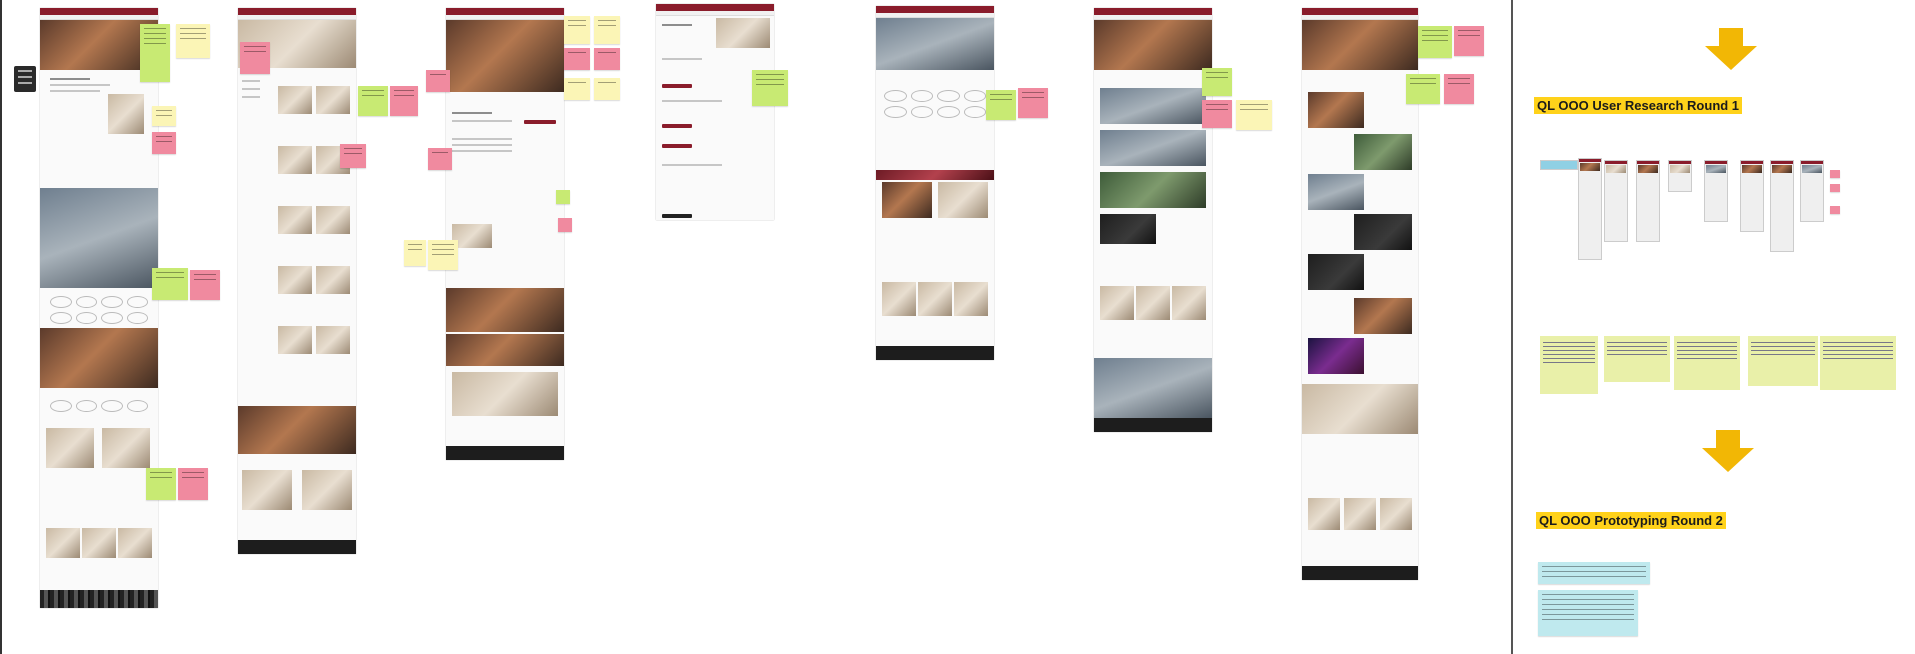 This screenshot has width=1915, height=654. What do you see at coordinates (1, 327) in the screenshot?
I see `canvas-edge` at bounding box center [1, 327].